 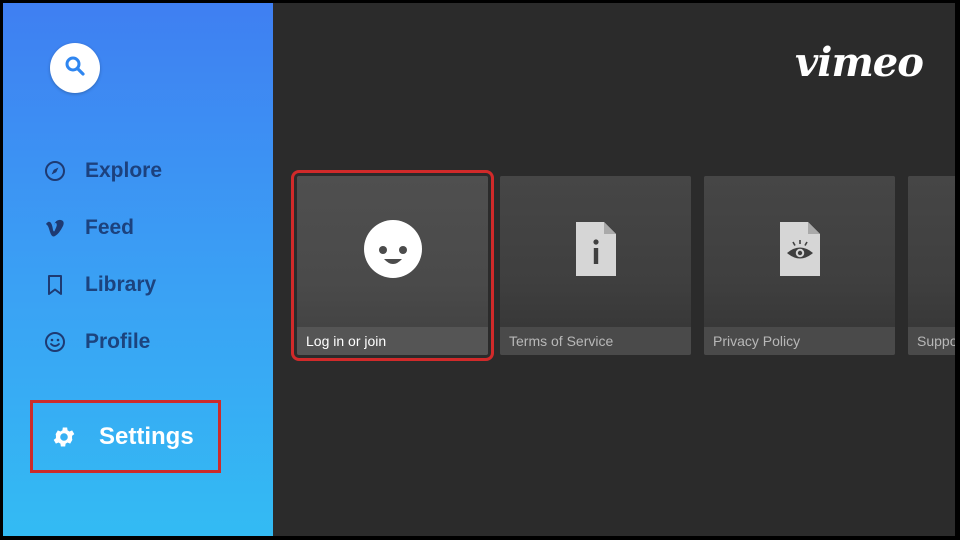 What do you see at coordinates (110, 227) in the screenshot?
I see `sidebar-item-label: Feed` at bounding box center [110, 227].